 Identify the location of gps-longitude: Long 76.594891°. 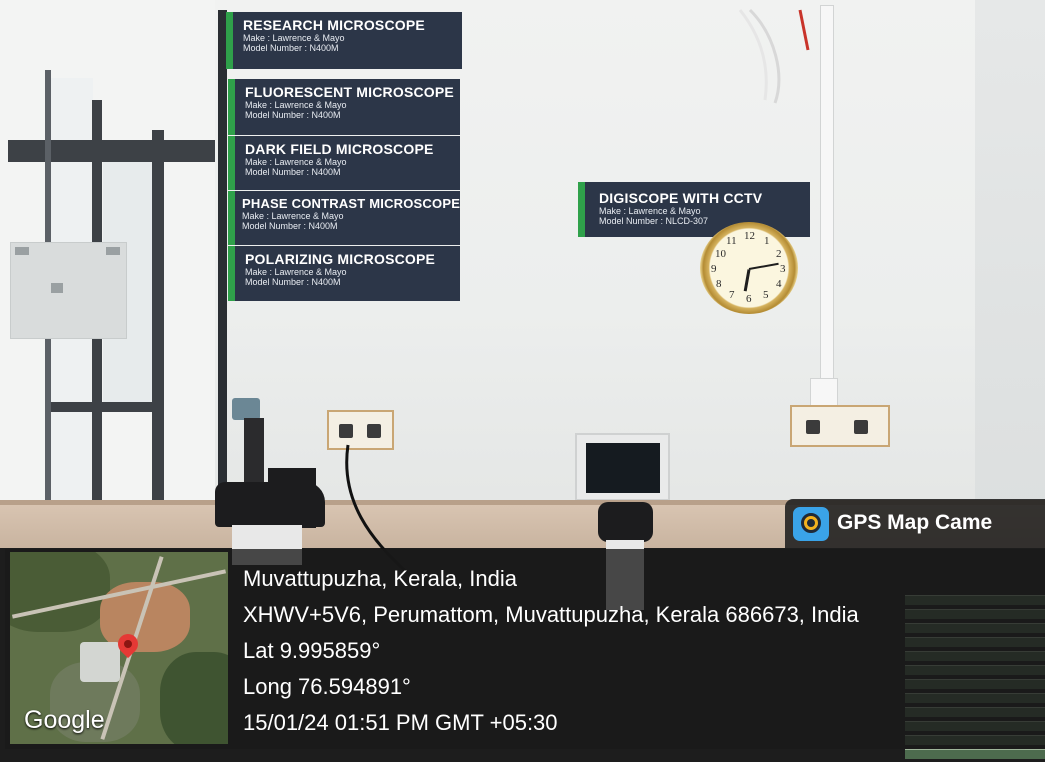
(327, 686).